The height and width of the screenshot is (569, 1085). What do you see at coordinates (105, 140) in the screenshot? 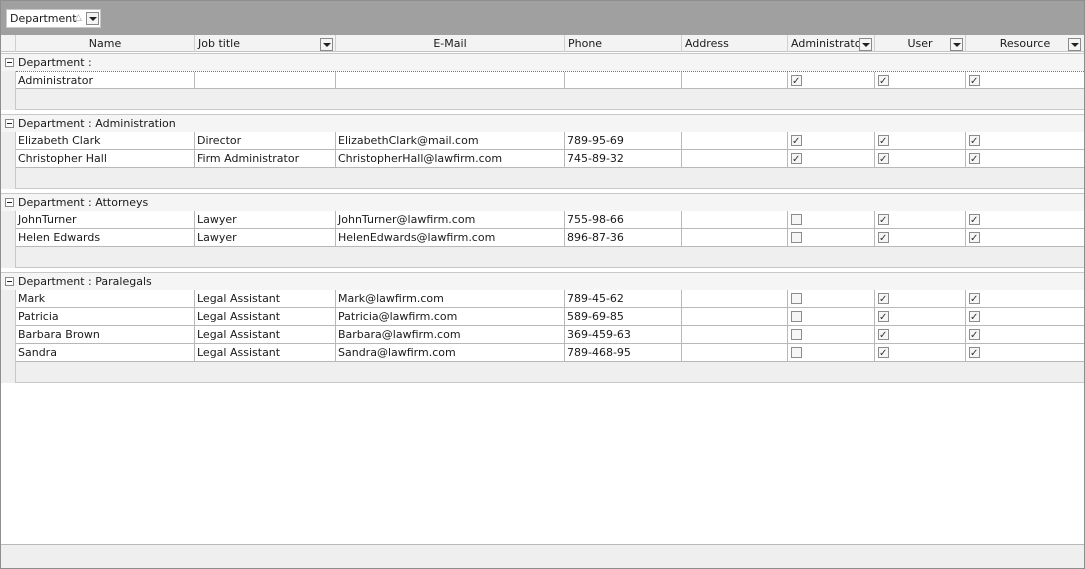
I see `cell-name: Elizabeth Clark` at bounding box center [105, 140].